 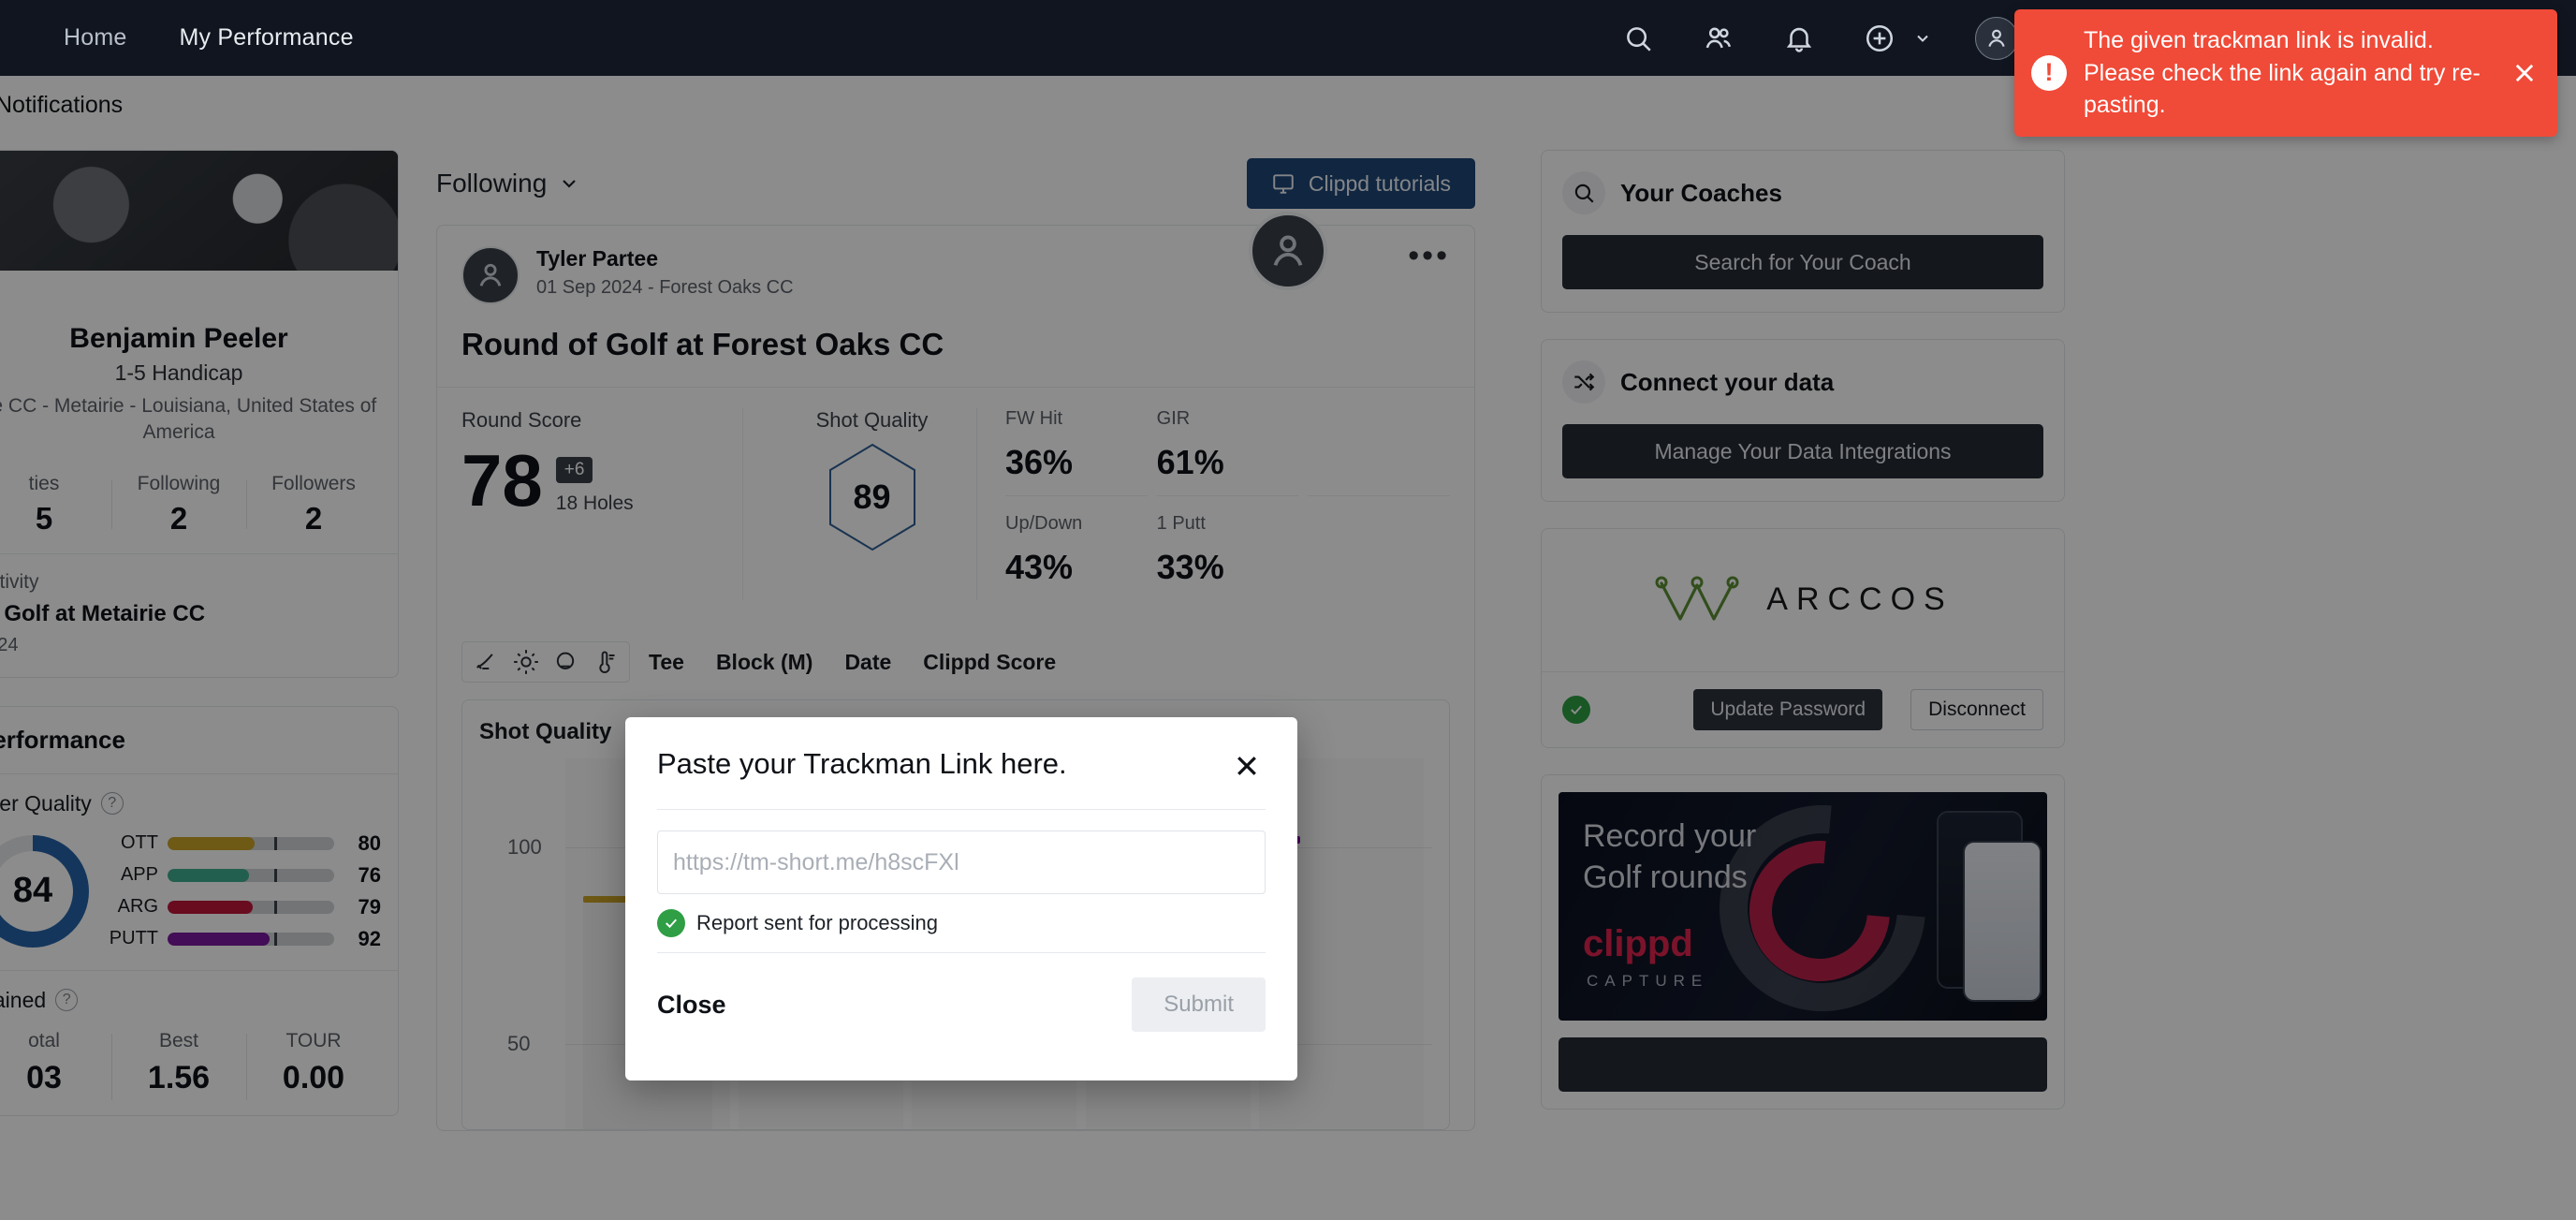 I want to click on search-for-coach-button: Search for Your Coach, so click(x=1802, y=262).